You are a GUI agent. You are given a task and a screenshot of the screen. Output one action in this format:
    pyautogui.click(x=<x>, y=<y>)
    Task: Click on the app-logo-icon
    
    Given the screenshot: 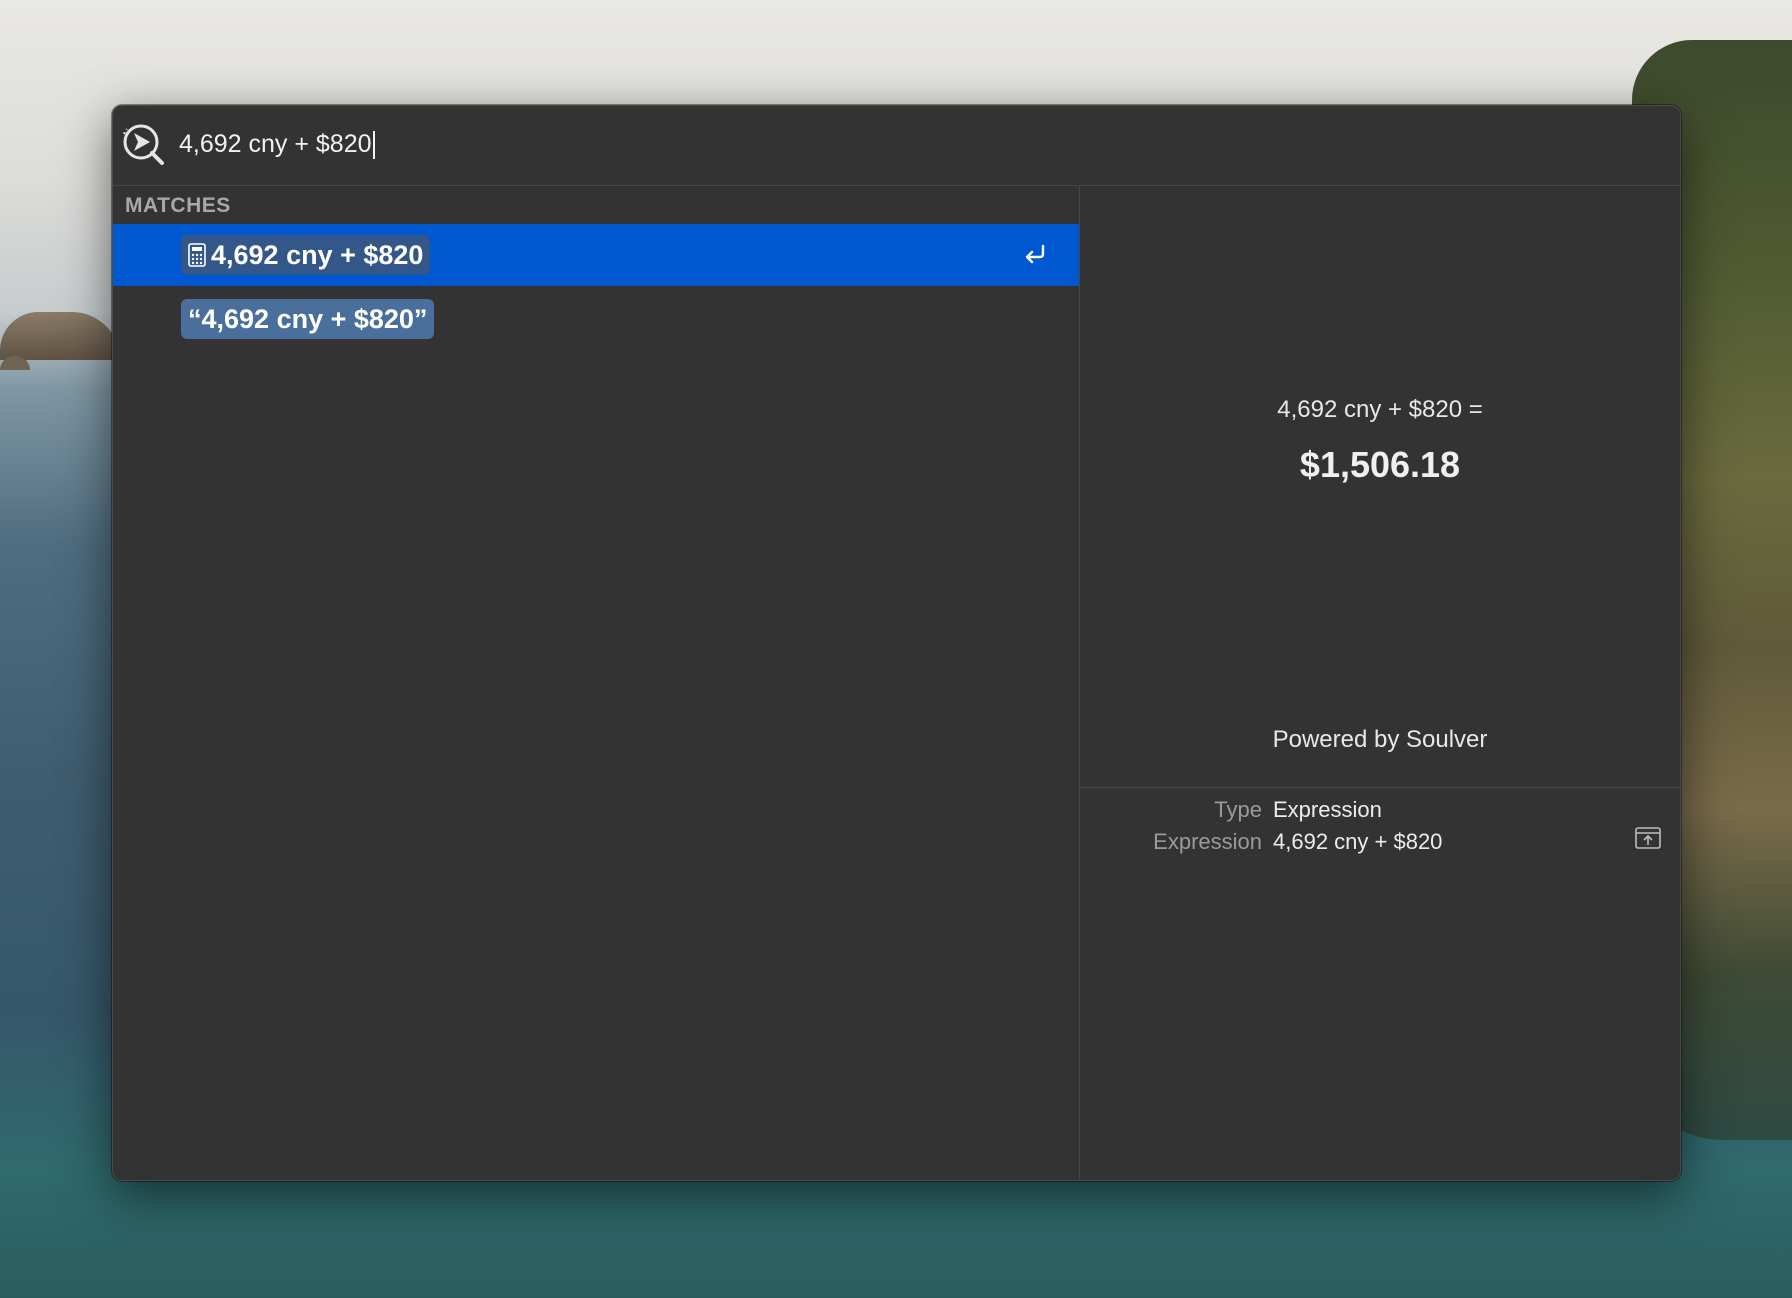 What is the action you would take?
    pyautogui.click(x=143, y=144)
    